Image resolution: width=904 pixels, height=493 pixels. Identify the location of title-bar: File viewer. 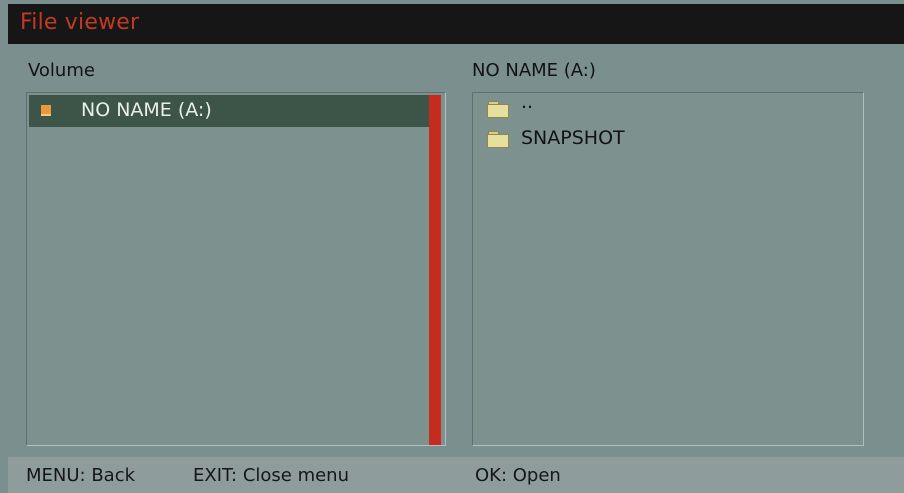
(456, 24).